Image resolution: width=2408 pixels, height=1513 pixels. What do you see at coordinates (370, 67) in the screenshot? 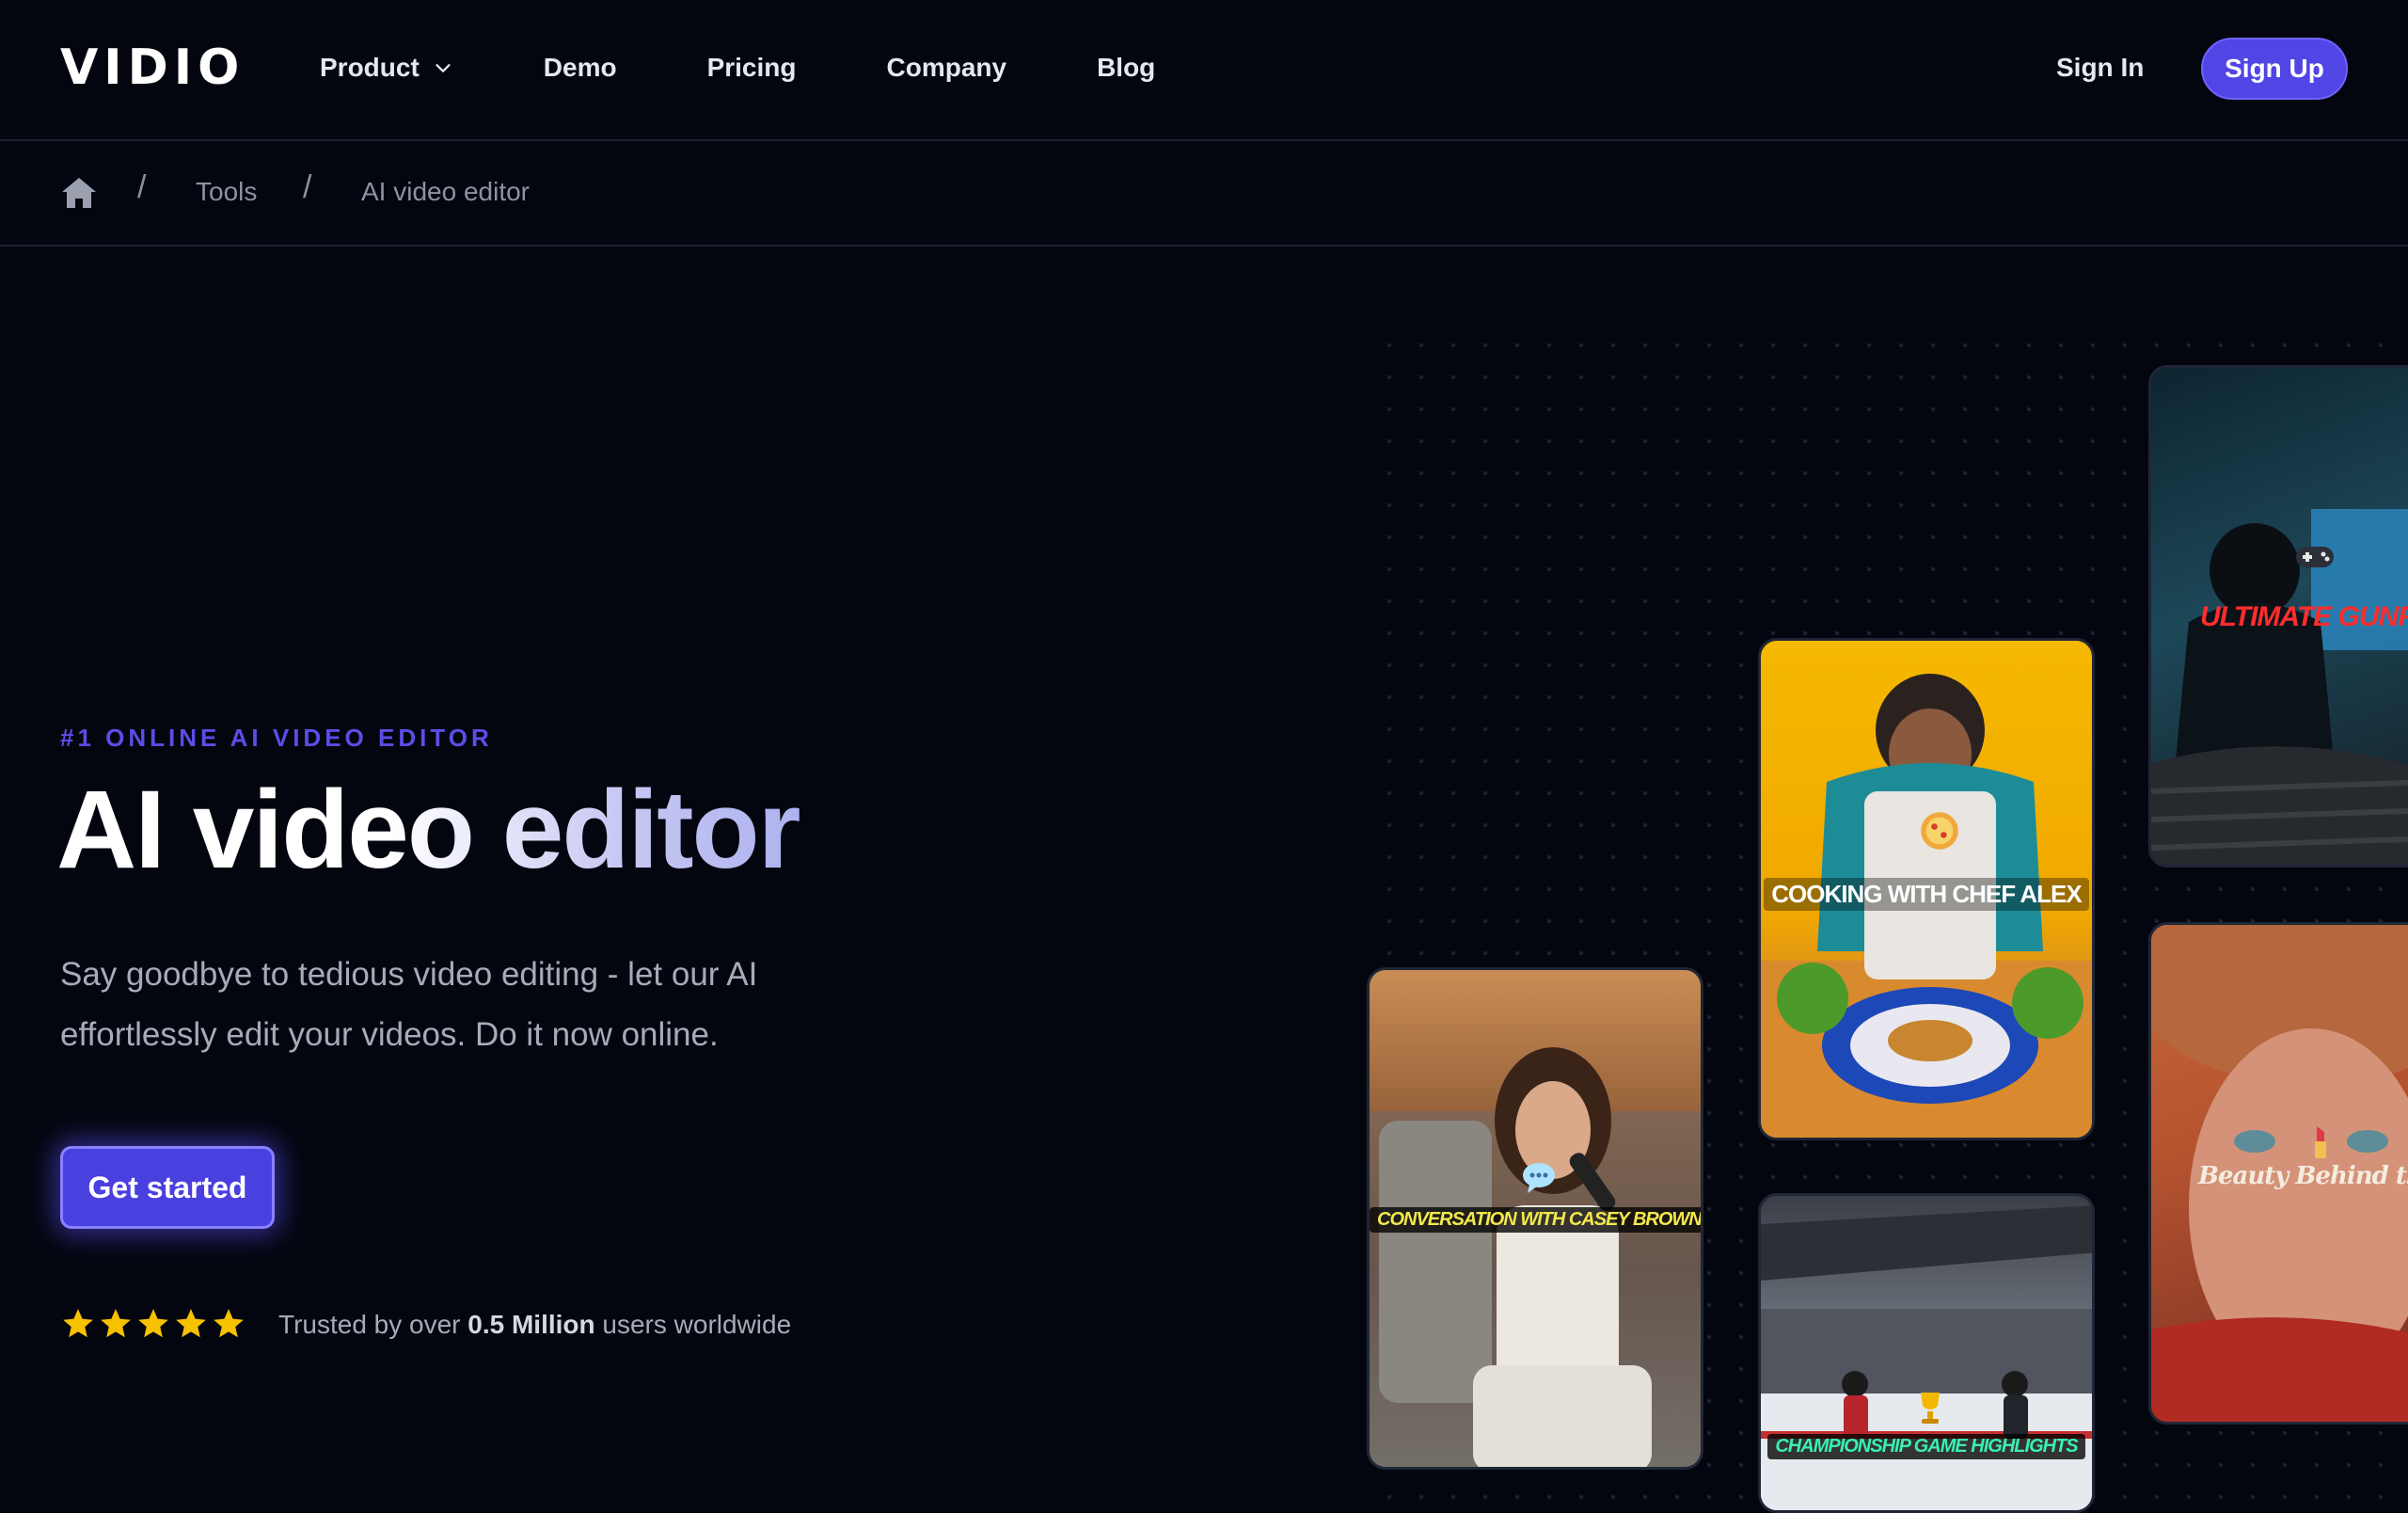
I see `nav-product-label: Product` at bounding box center [370, 67].